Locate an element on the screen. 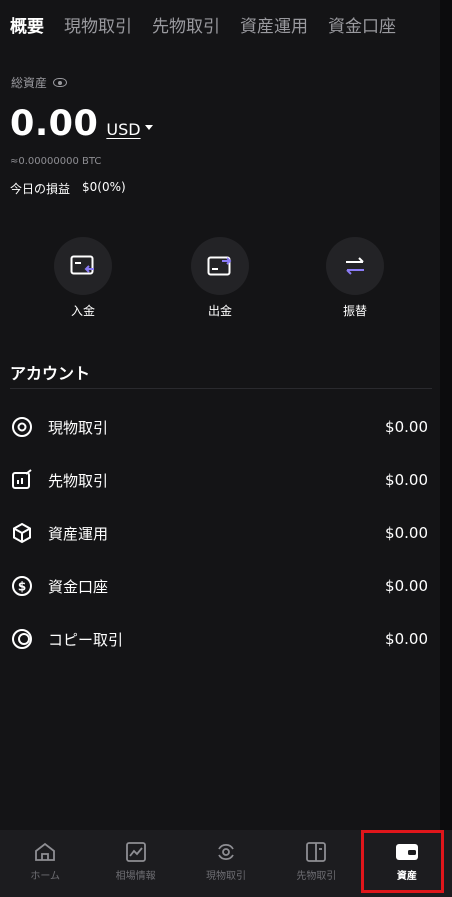  nav-label: 相場情報 is located at coordinates (135, 876).